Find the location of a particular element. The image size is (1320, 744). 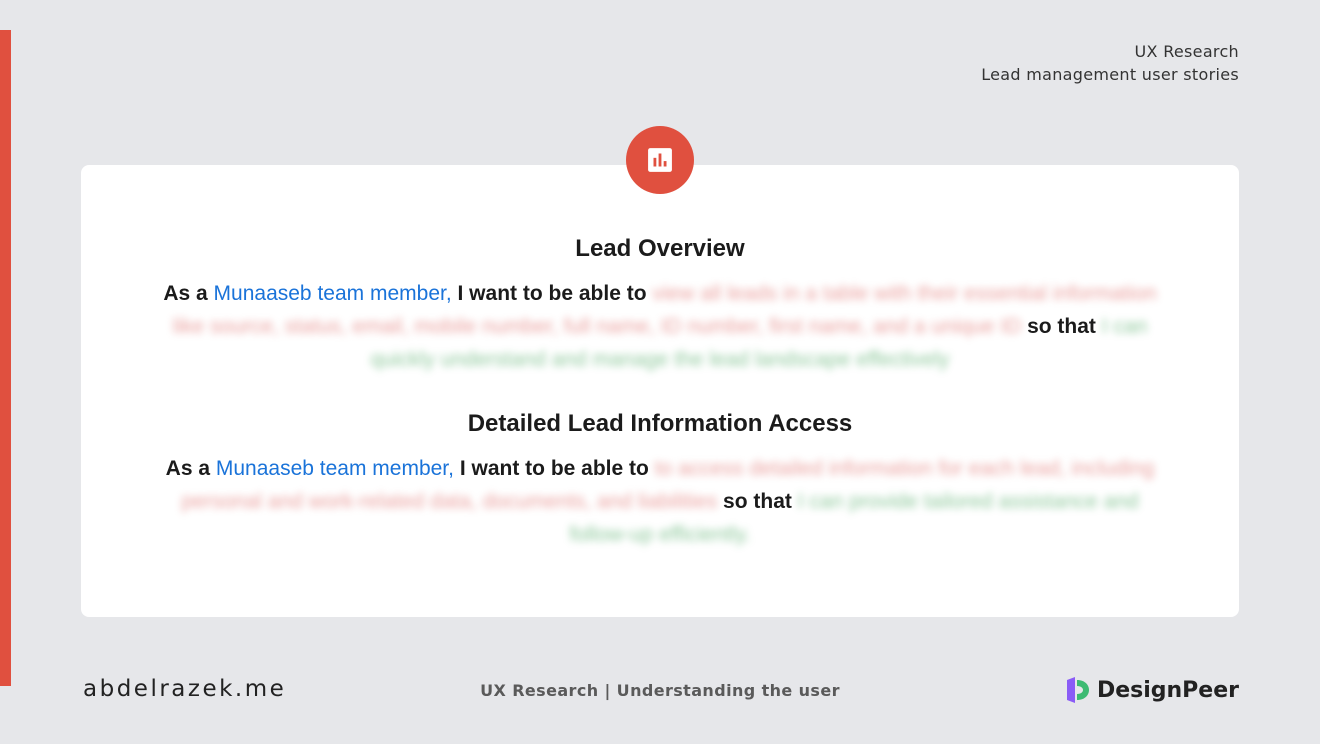

designpeer-brand: DesignPeer is located at coordinates (1152, 690).